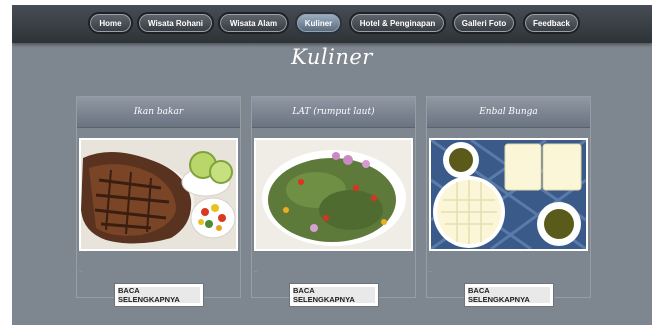 This screenshot has height=332, width=655. What do you see at coordinates (332, 57) in the screenshot?
I see `page-title: Kuliner` at bounding box center [332, 57].